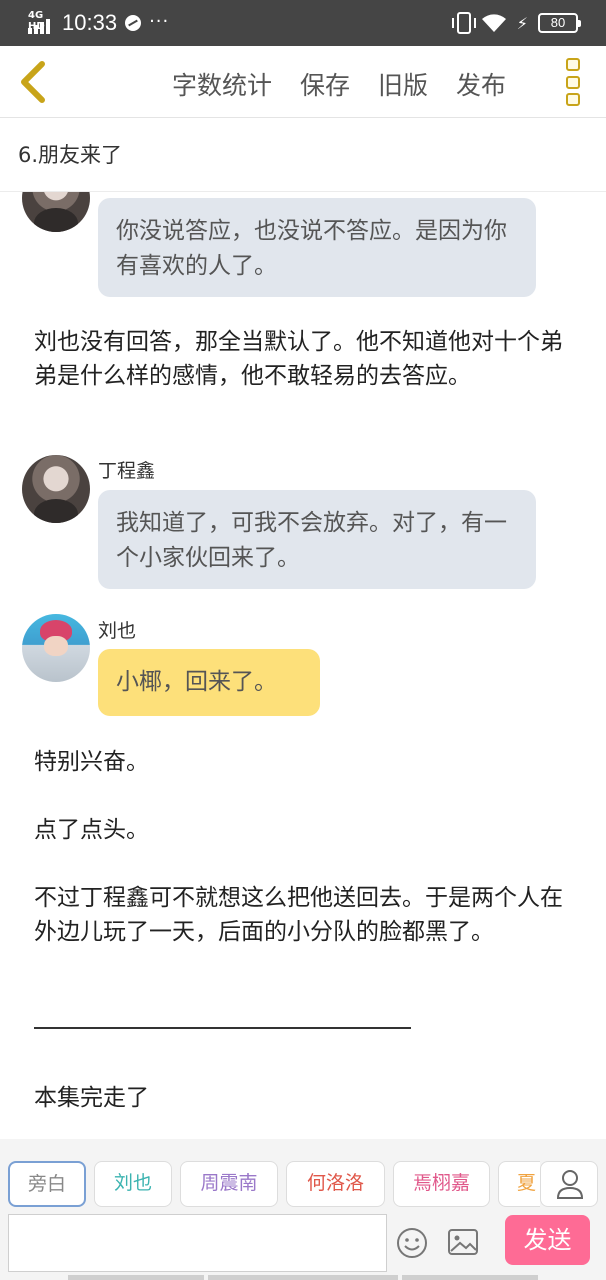 This screenshot has width=606, height=1280. What do you see at coordinates (463, 23) in the screenshot?
I see `vibrate-icon` at bounding box center [463, 23].